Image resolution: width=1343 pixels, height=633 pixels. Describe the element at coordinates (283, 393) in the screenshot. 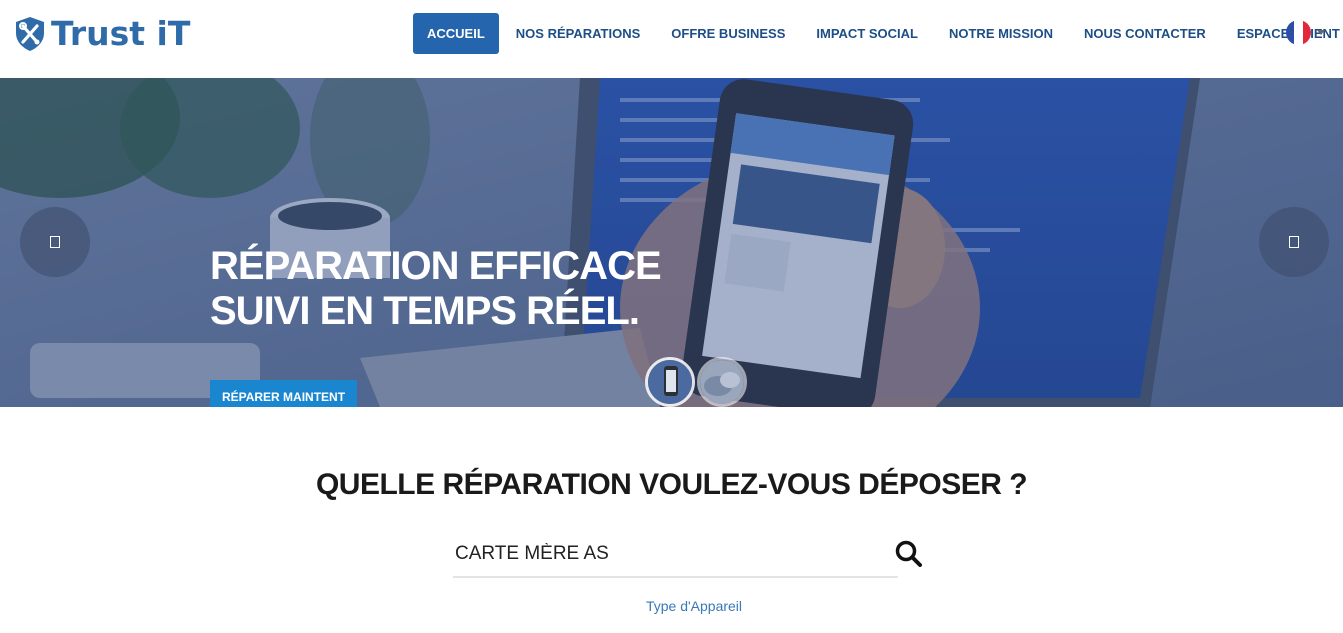

I see `repair-now-button: RÉPARER MAINTENT` at that location.